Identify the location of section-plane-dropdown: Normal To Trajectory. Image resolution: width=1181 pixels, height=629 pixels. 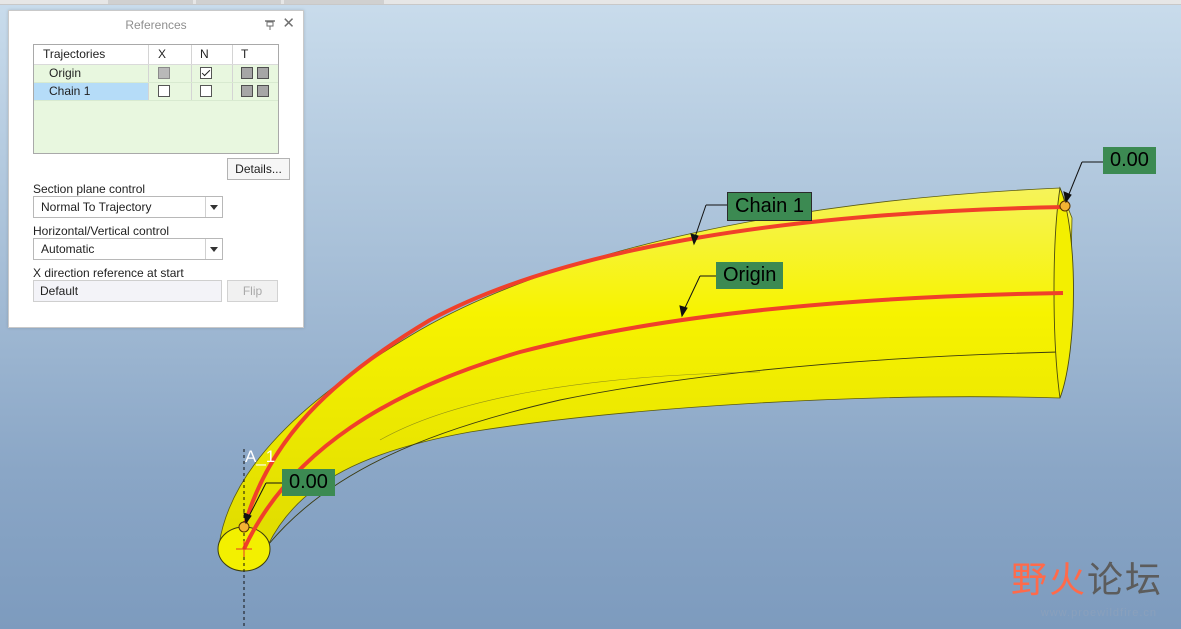
(128, 207).